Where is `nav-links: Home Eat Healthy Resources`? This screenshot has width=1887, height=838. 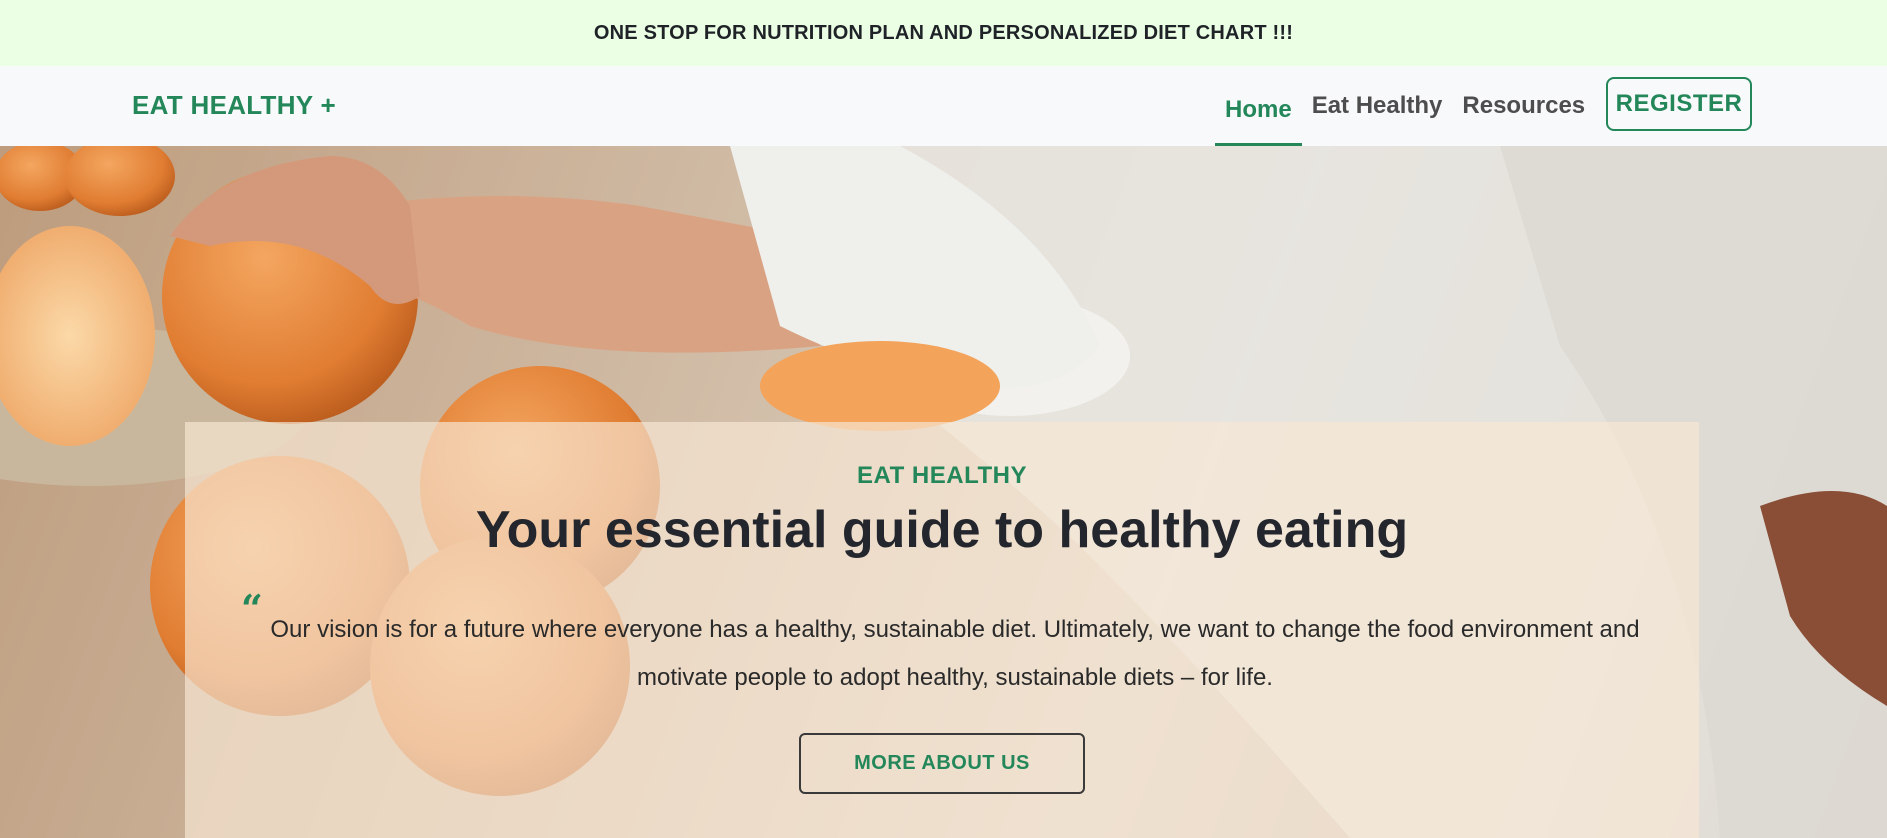
nav-links: Home Eat Healthy Resources is located at coordinates (1405, 106).